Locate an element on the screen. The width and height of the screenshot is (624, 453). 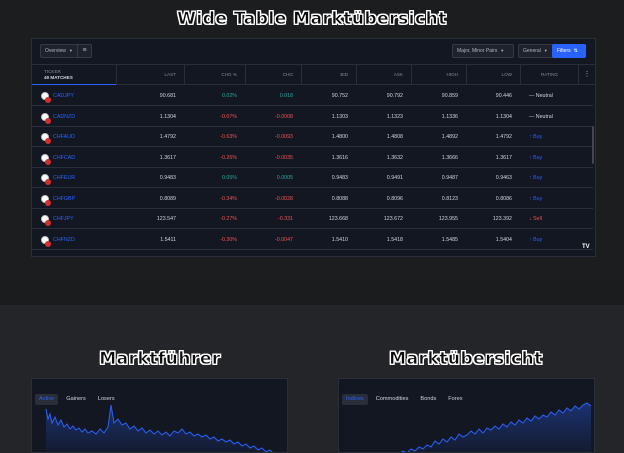
cell-ask: 0.8096 is located at coordinates (394, 198).